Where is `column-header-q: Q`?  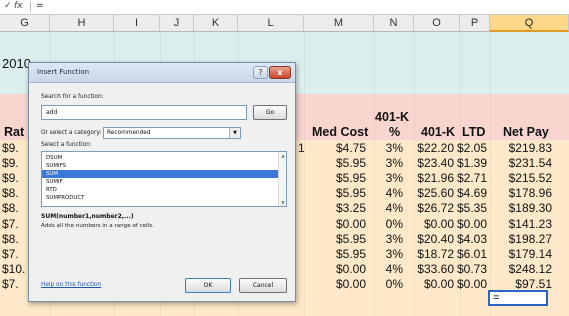
column-header-q: Q is located at coordinates (529, 23).